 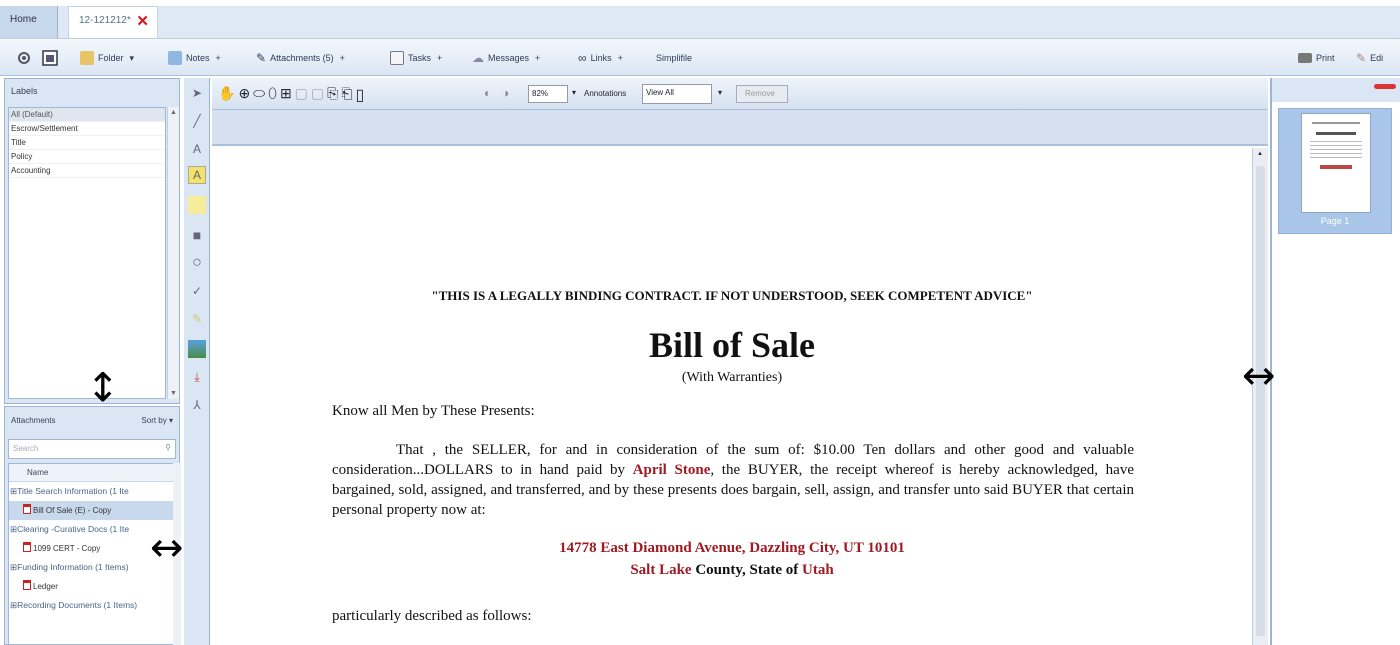 I want to click on tasks-button: Tasks +, so click(x=416, y=58).